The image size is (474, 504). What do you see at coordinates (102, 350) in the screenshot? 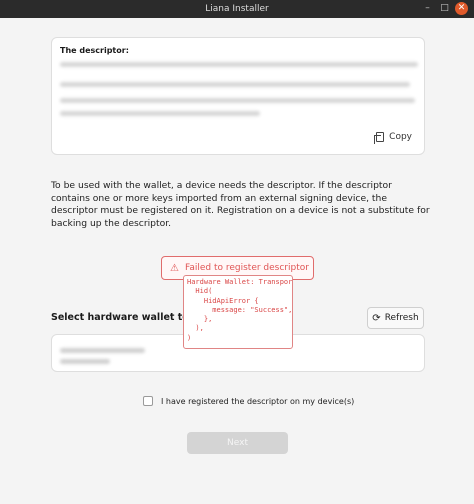
I see `device-name-text` at bounding box center [102, 350].